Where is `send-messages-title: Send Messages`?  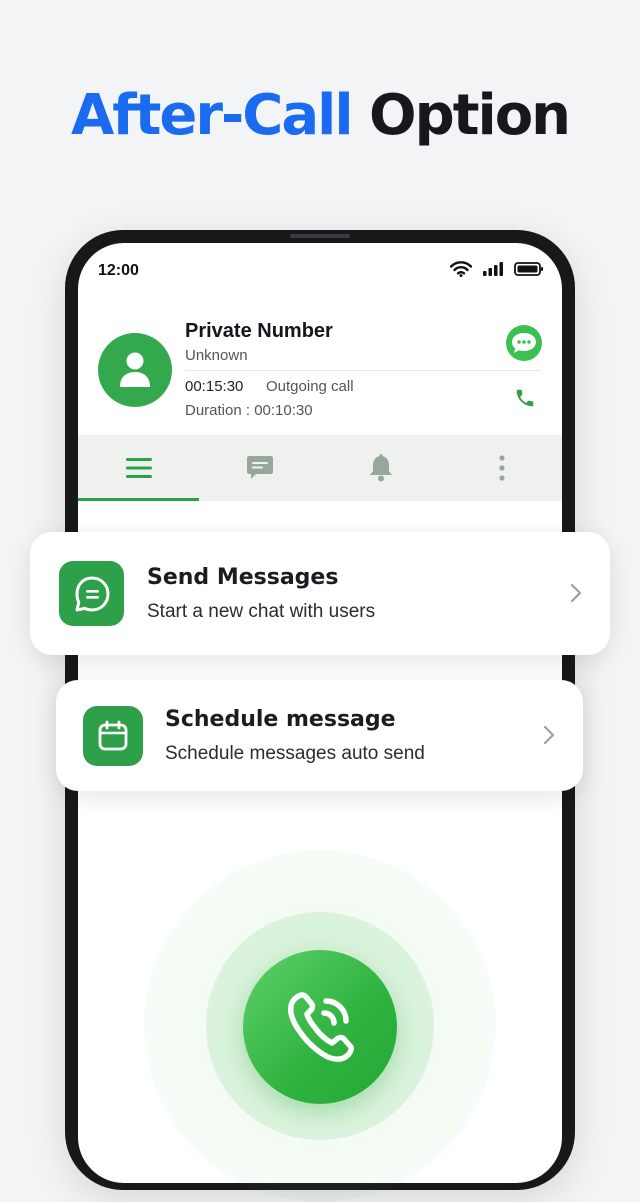 send-messages-title: Send Messages is located at coordinates (243, 577).